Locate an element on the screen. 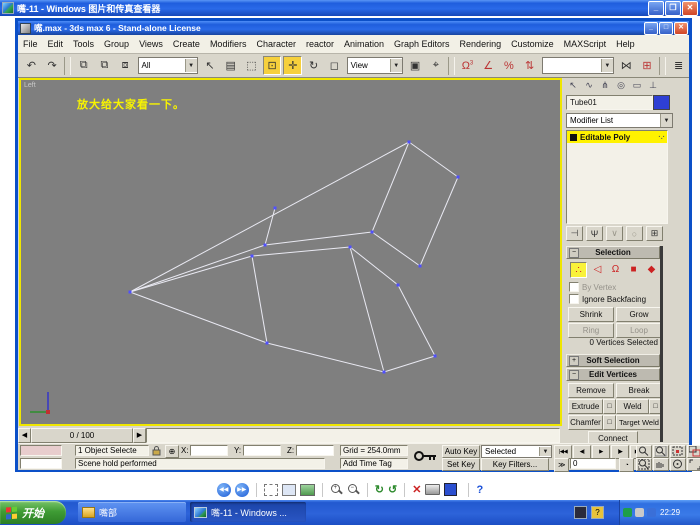  menu-character: Character is located at coordinates (276, 44).